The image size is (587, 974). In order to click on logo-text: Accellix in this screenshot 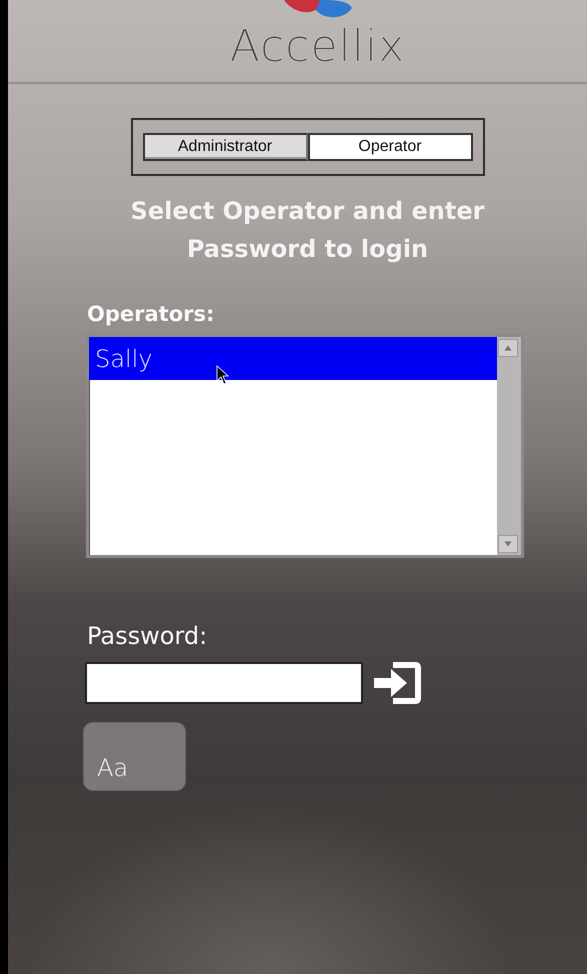, I will do `click(318, 47)`.